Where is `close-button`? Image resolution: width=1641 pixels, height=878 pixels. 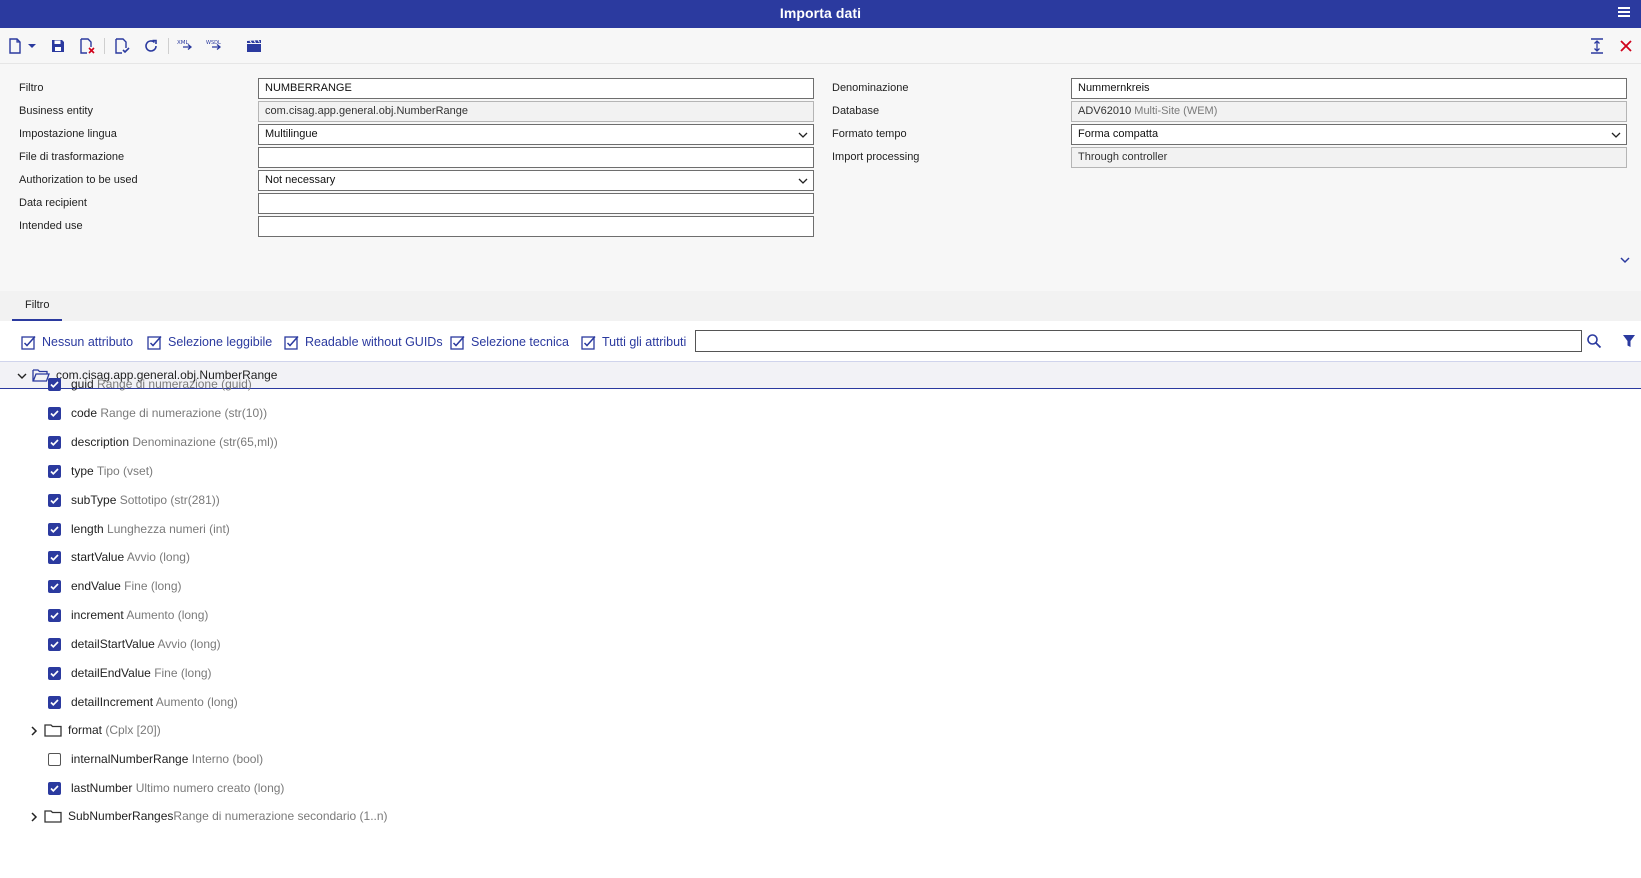 close-button is located at coordinates (1626, 46).